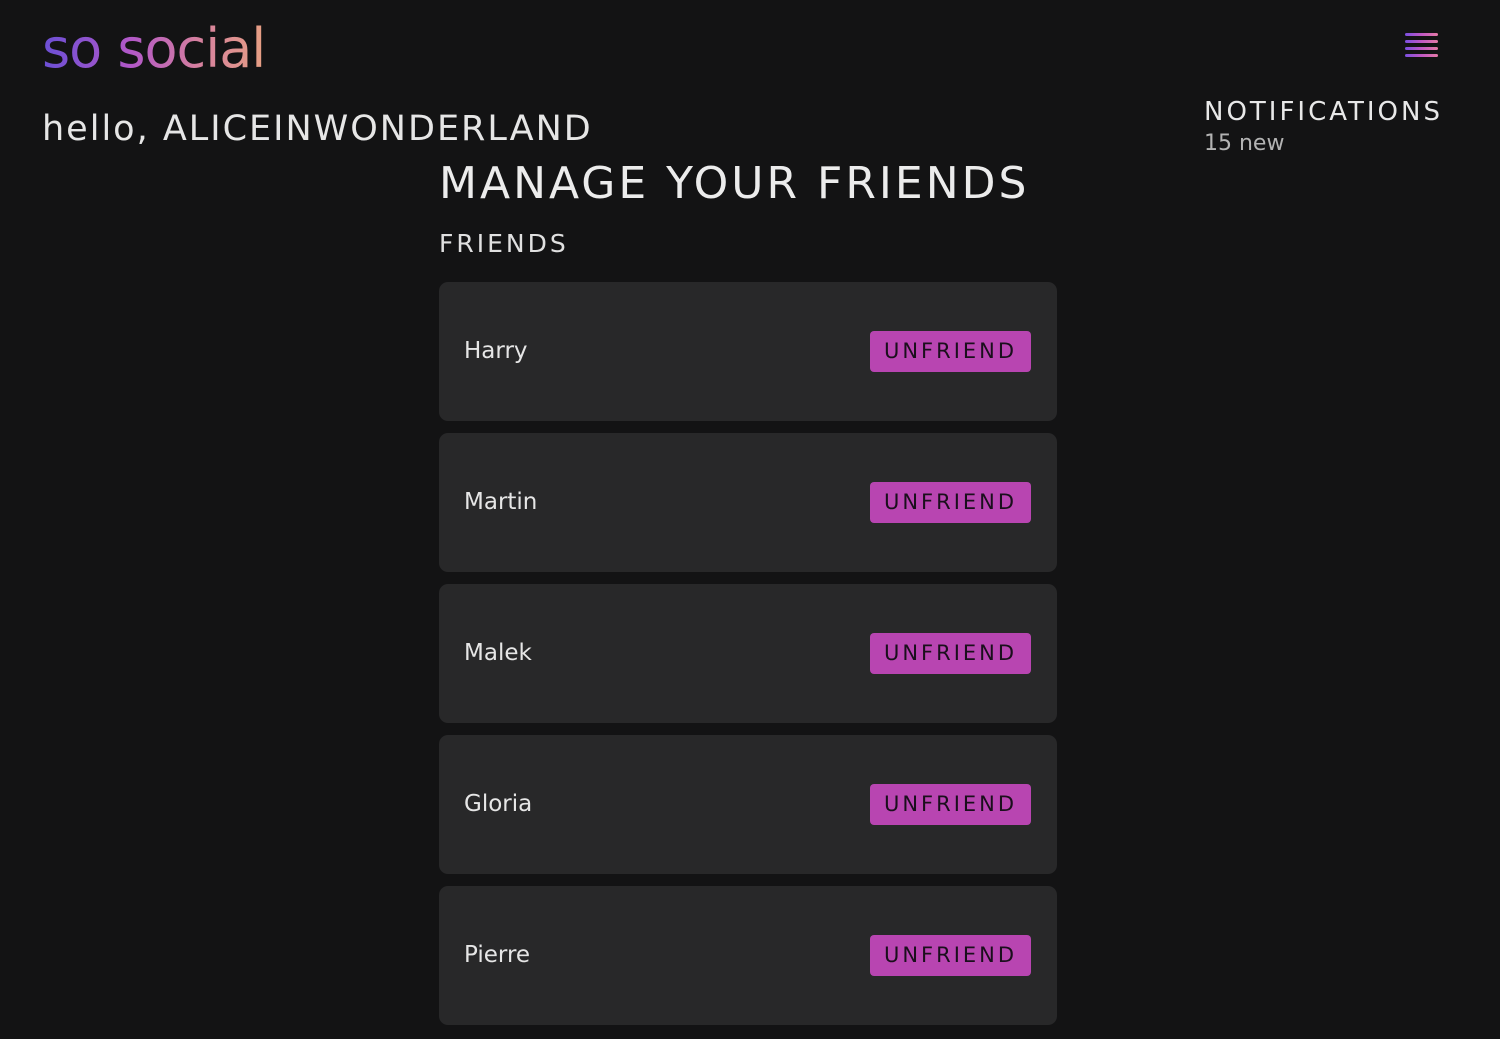  I want to click on page-title: MANAGE YOUR FRIENDS, so click(734, 183).